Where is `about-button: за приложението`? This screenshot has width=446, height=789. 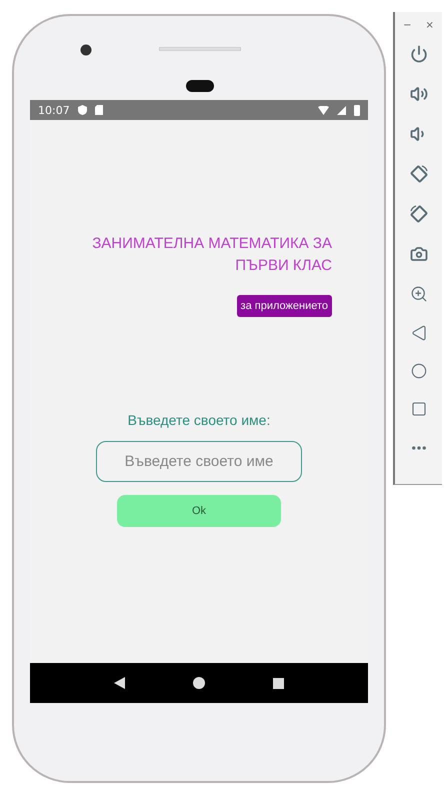
about-button: за приложението is located at coordinates (284, 306).